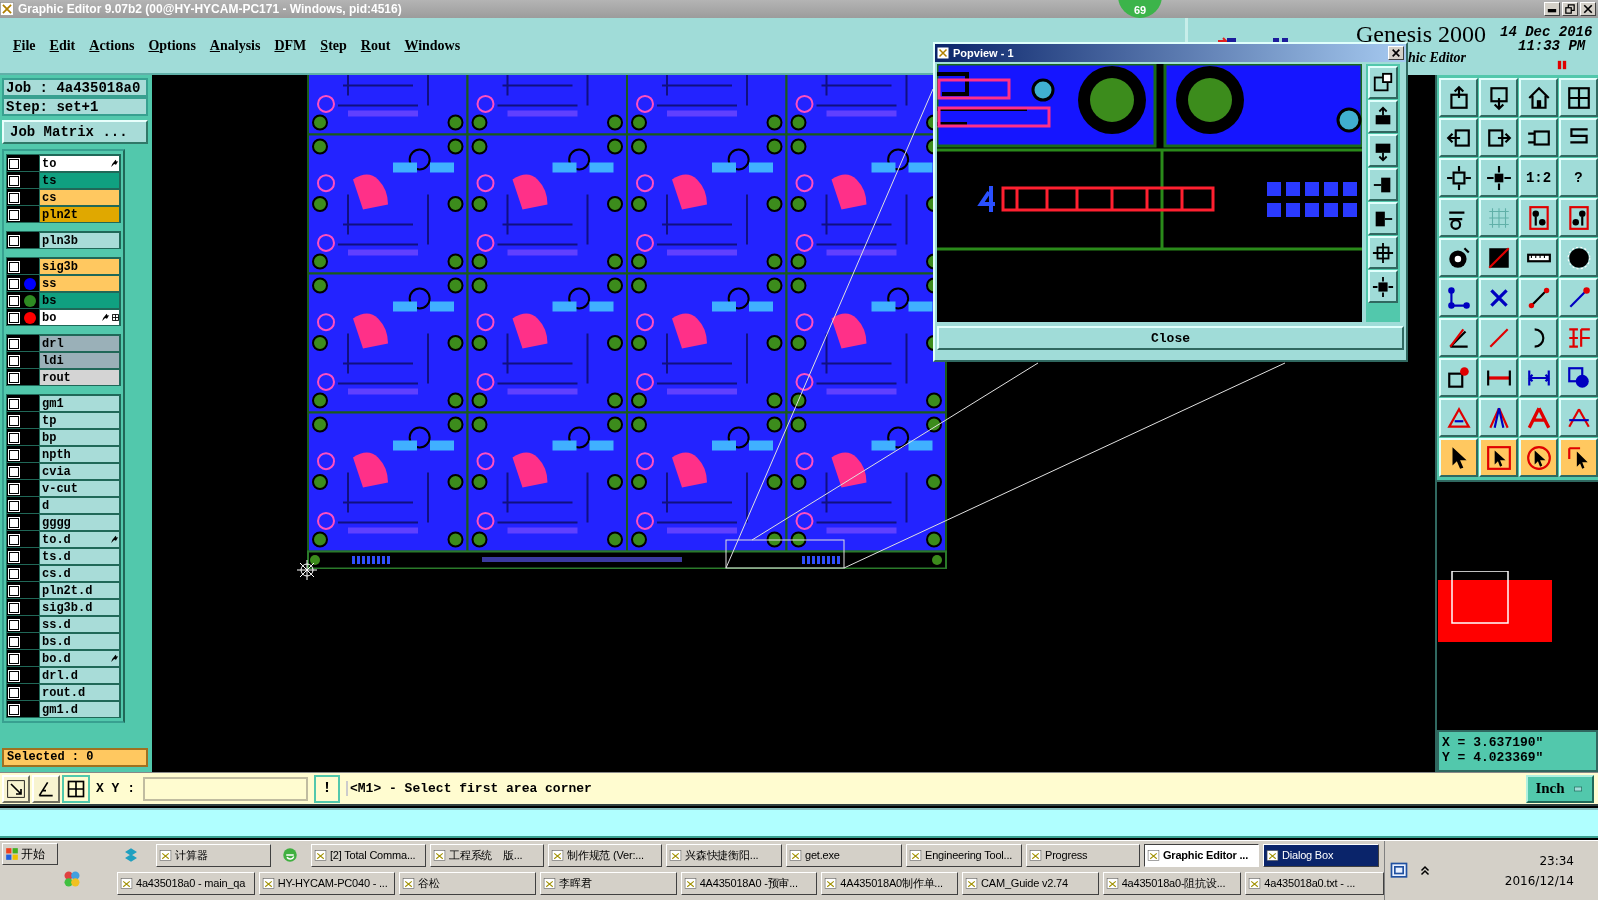 This screenshot has width=1598, height=900. Describe the element at coordinates (79, 403) in the screenshot. I see `layer-name-cell: gm1` at that location.